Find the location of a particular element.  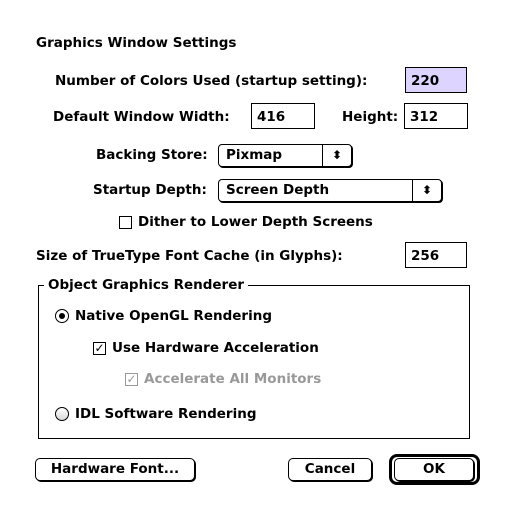

cancel-button: Cancel is located at coordinates (330, 469).